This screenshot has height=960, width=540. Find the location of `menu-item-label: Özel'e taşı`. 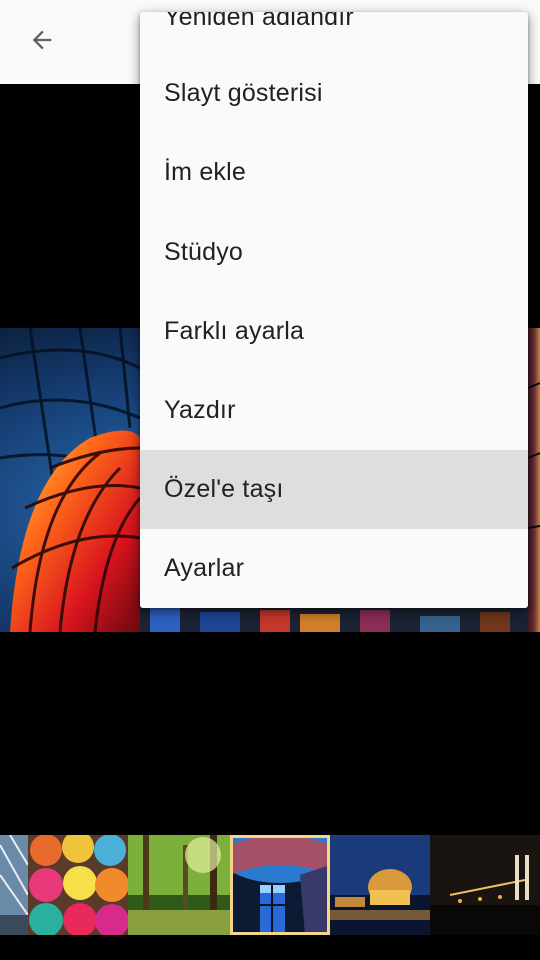

menu-item-label: Özel'e taşı is located at coordinates (224, 489).